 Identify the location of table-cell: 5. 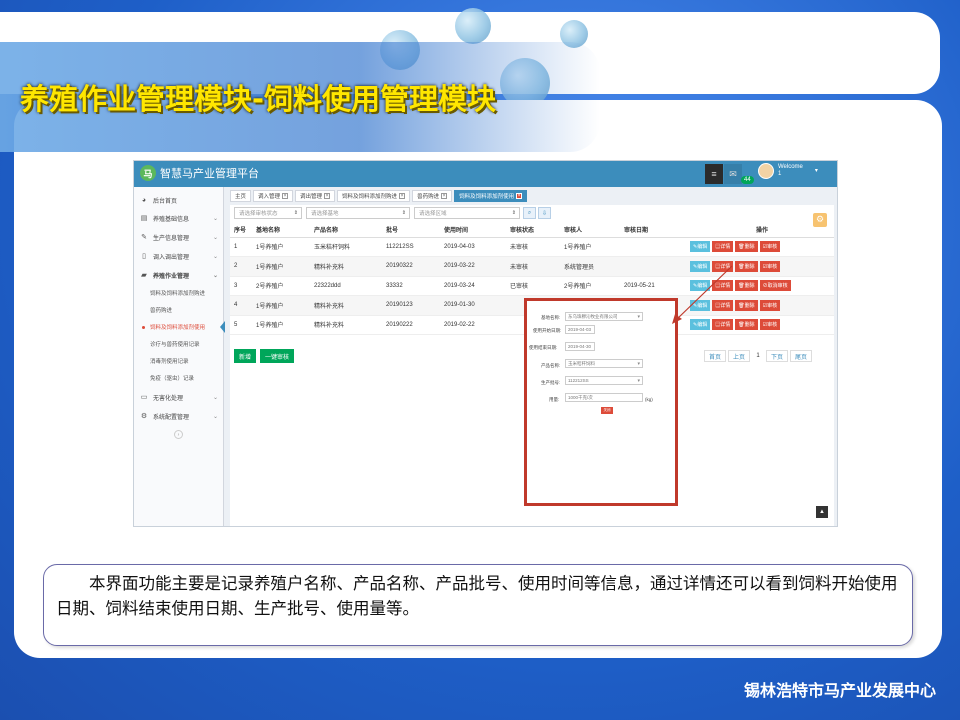
(241, 325).